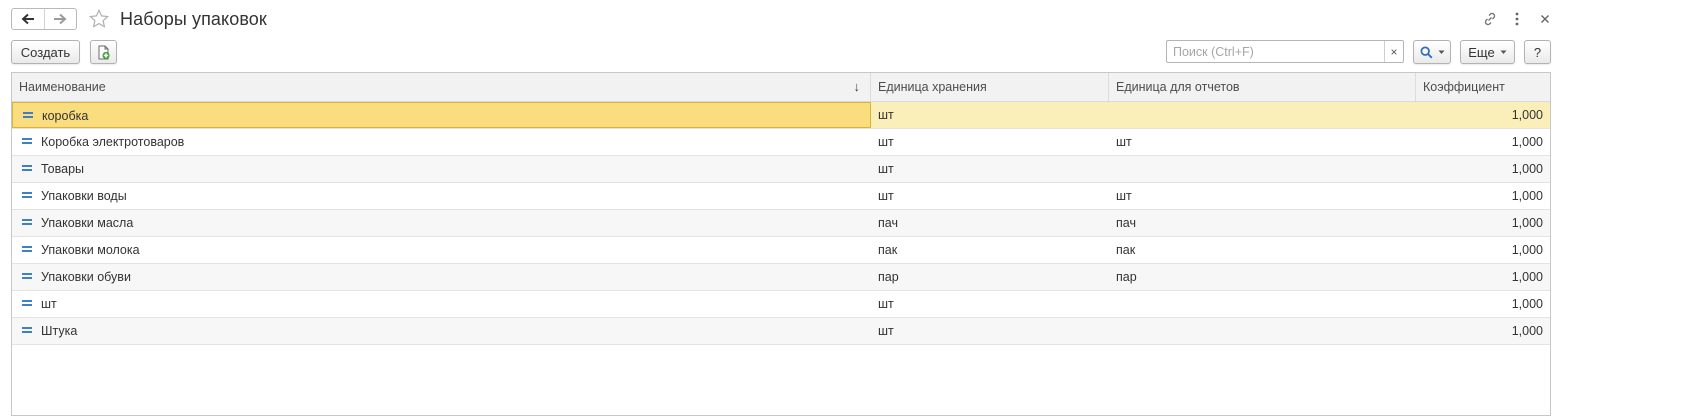 This screenshot has height=416, width=1708. I want to click on cell-name-text: Упаковки обуви, so click(86, 277).